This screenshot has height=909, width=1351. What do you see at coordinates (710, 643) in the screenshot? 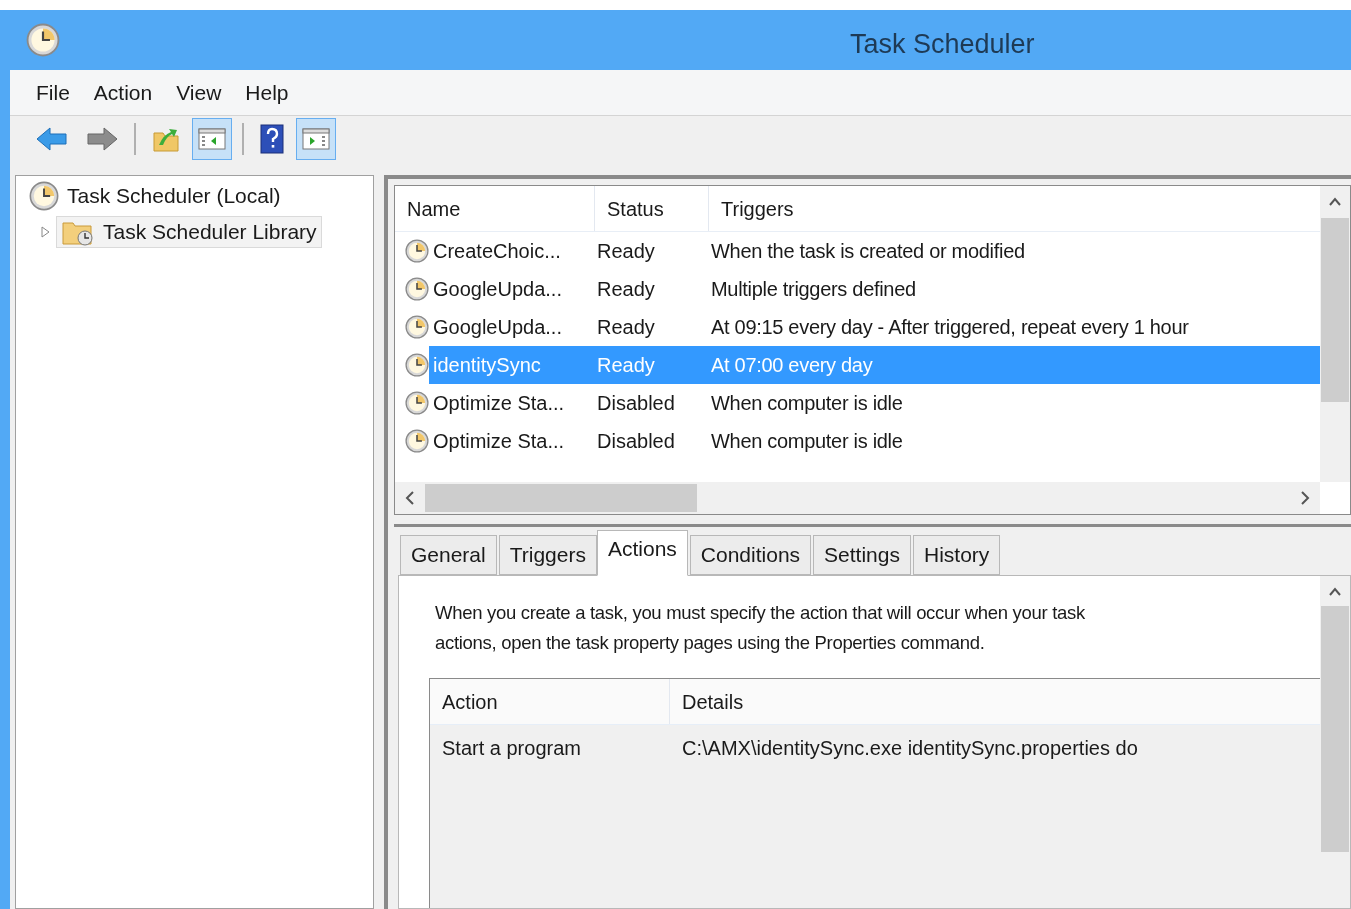
I see `description-text: actions, open the task property pages using the Properties command.` at bounding box center [710, 643].